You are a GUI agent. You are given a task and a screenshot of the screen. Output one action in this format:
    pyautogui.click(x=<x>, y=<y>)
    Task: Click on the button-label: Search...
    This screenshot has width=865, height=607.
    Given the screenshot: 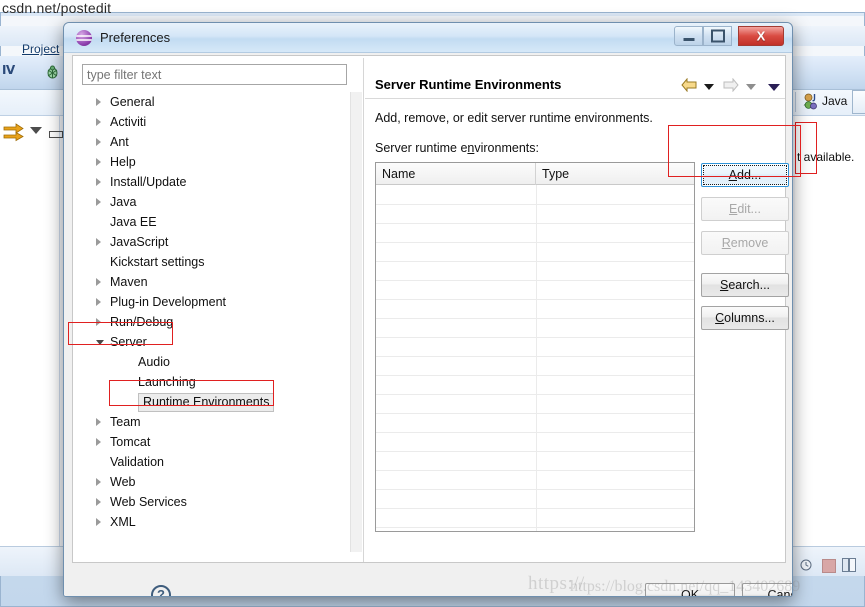 What is the action you would take?
    pyautogui.click(x=745, y=285)
    